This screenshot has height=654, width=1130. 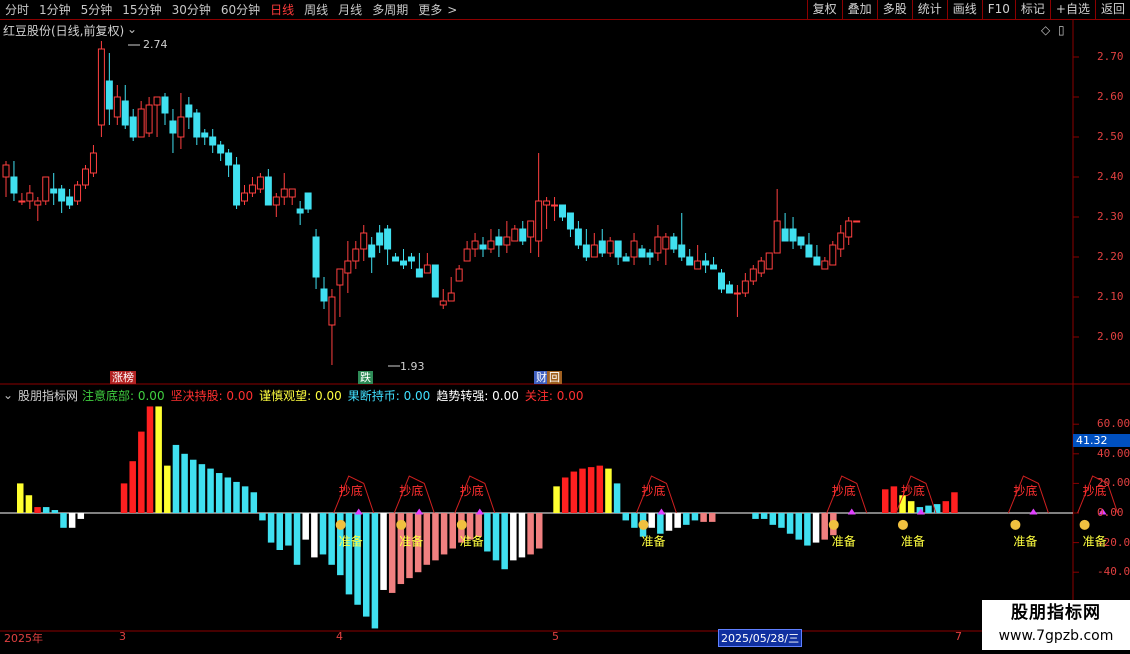 What do you see at coordinates (390, 10) in the screenshot?
I see `period-tab-9: 多周期` at bounding box center [390, 10].